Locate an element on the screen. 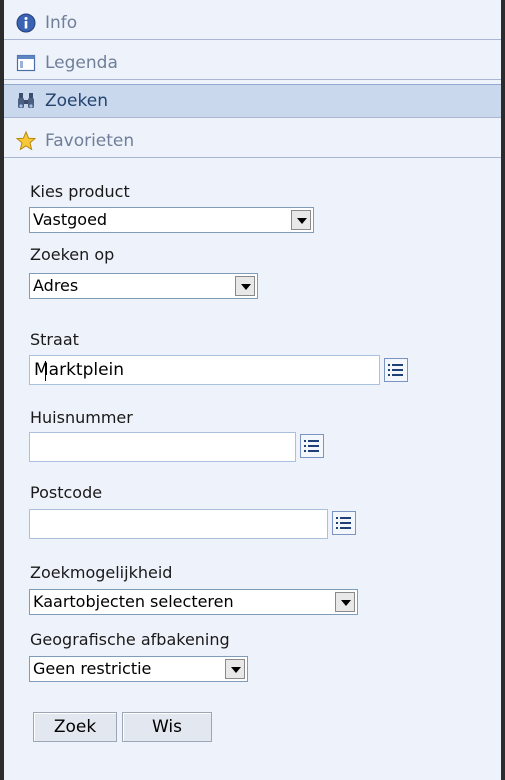  tab-legenda: Legenda is located at coordinates (252, 63).